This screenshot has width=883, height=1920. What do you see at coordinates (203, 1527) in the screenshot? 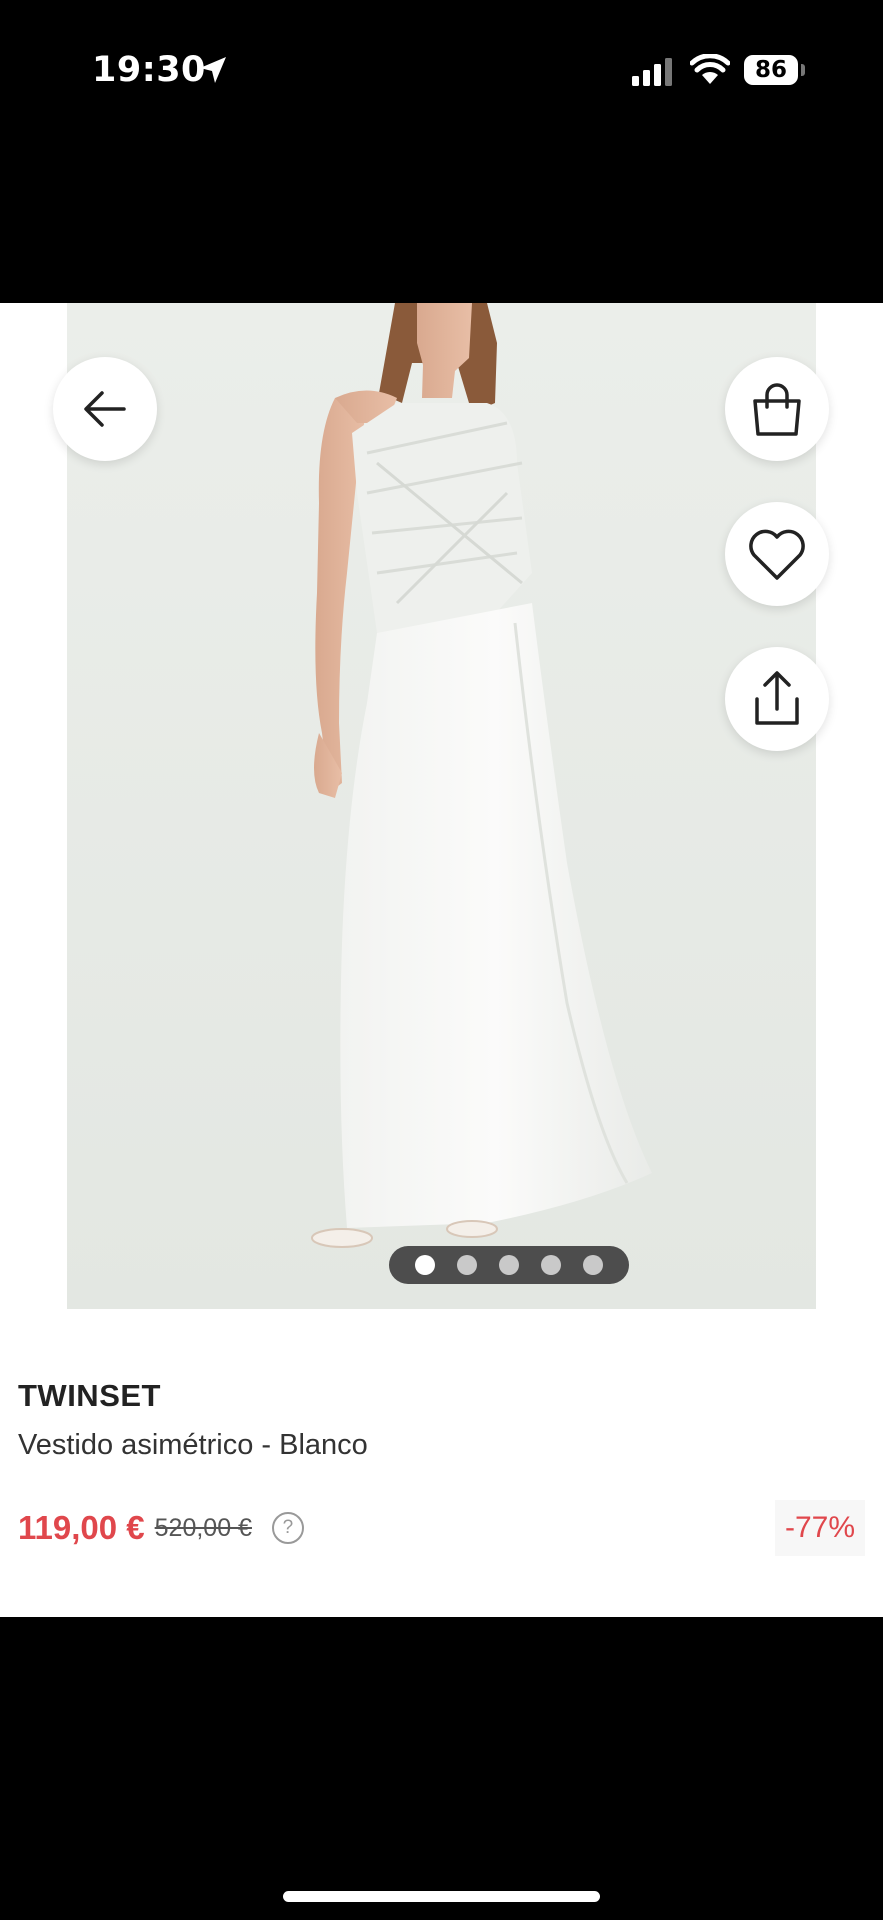
I see `original-price: 520,00 €` at bounding box center [203, 1527].